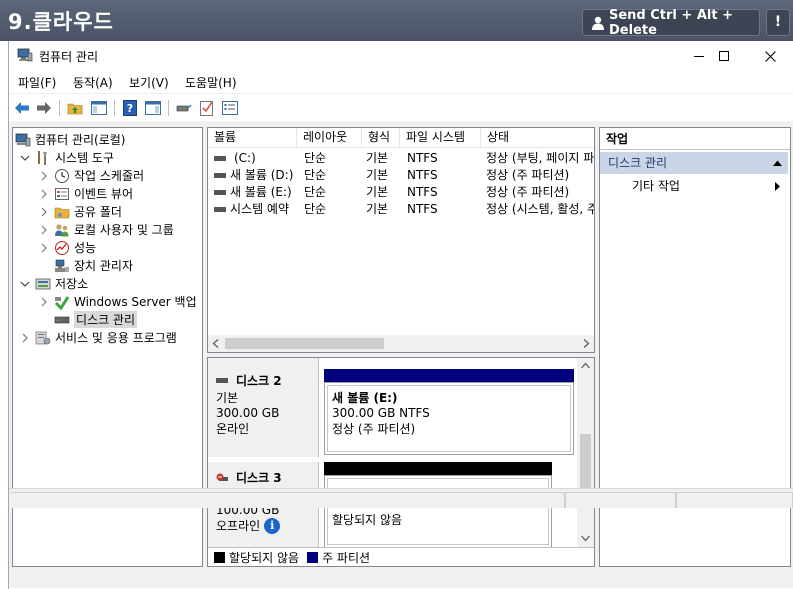 The width and height of the screenshot is (793, 589). What do you see at coordinates (149, 82) in the screenshot?
I see `menu-view: 보기(V)` at bounding box center [149, 82].